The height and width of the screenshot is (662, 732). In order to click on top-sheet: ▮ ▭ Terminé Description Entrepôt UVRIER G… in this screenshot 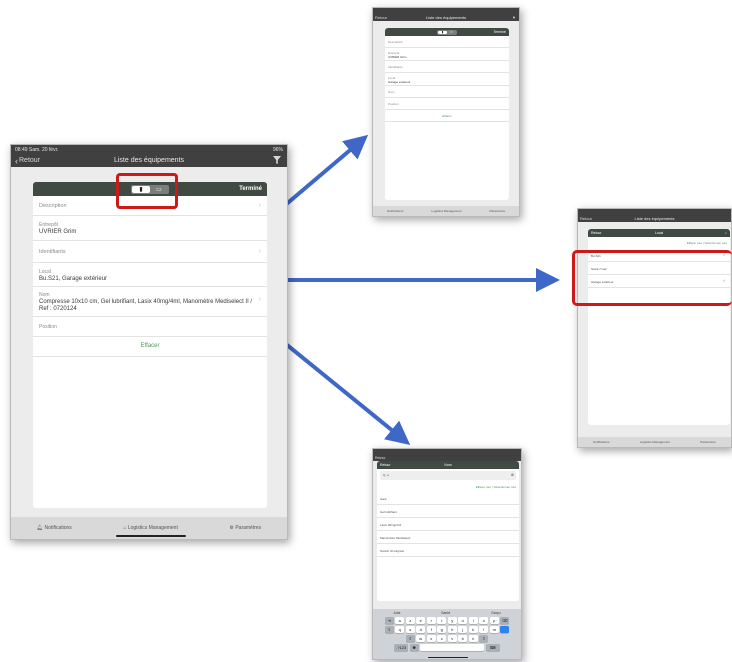, I will do `click(447, 114)`.